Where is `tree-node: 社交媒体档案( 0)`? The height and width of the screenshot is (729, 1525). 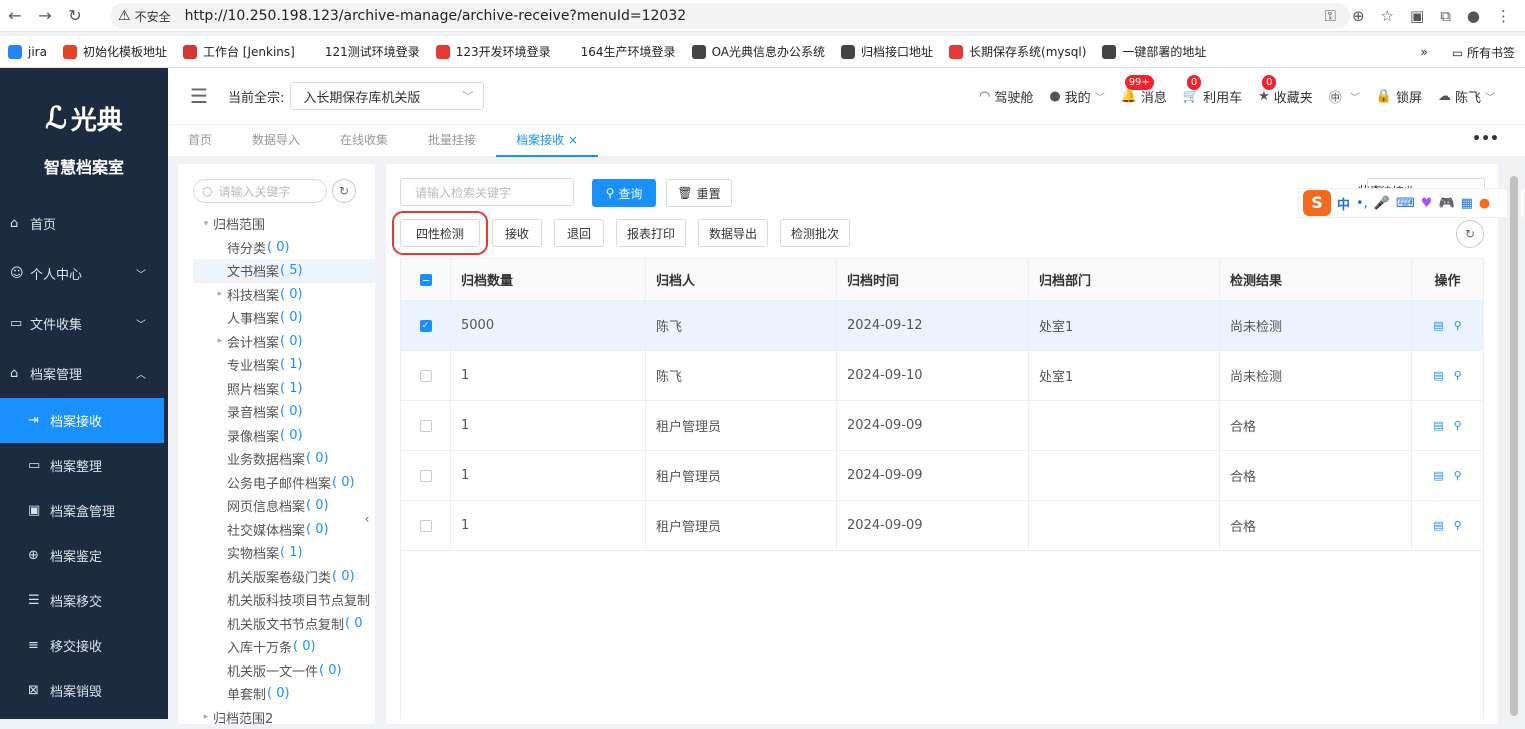 tree-node: 社交媒体档案( 0) is located at coordinates (284, 530).